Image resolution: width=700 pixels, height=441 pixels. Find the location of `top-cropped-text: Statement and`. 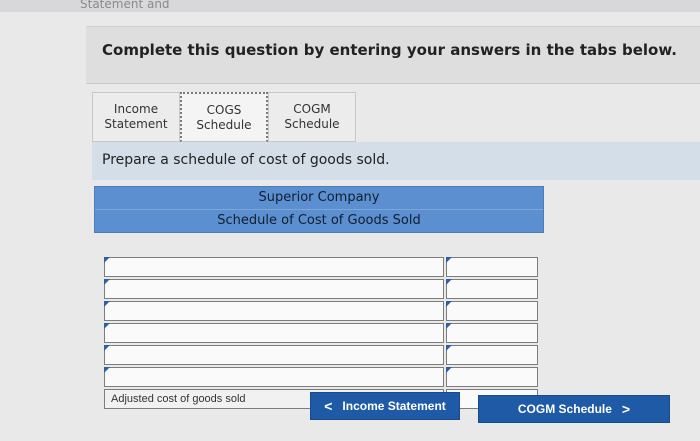

top-cropped-text: Statement and is located at coordinates (350, 6).